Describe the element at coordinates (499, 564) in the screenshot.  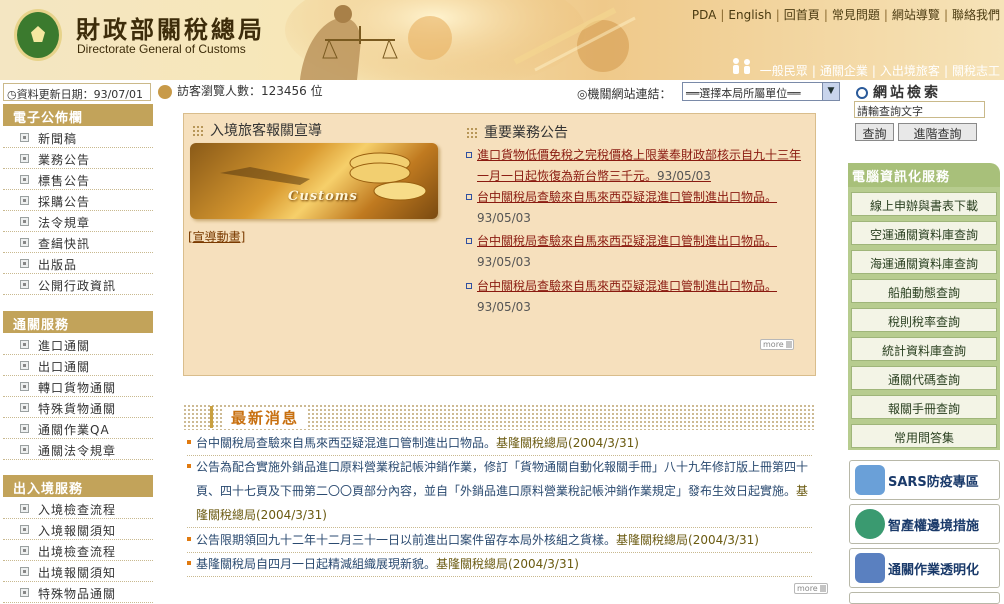
I see `latest-news-item: 基隆關稅局自四月一日起精減組織展現新貌。基隆關稅總局(2004/3/31)` at that location.